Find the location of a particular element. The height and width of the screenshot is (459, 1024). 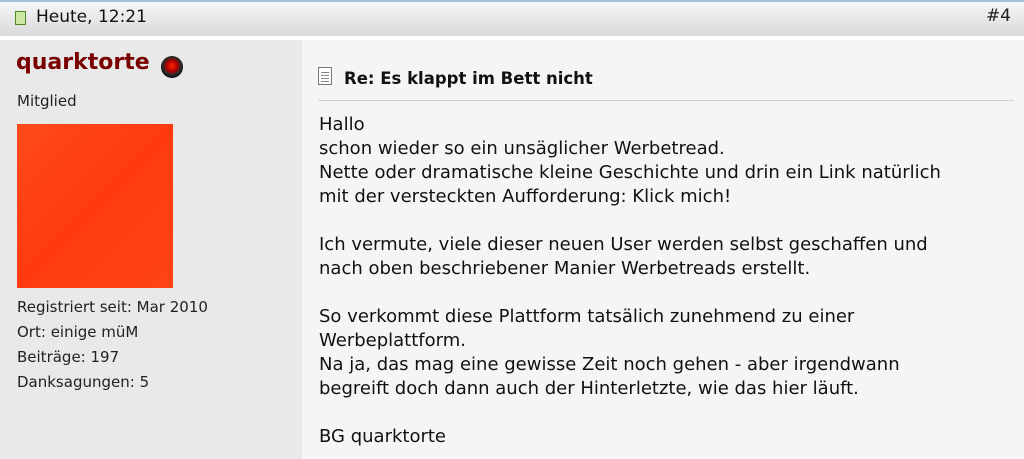

message-line: Werbeplattform. is located at coordinates (392, 340).